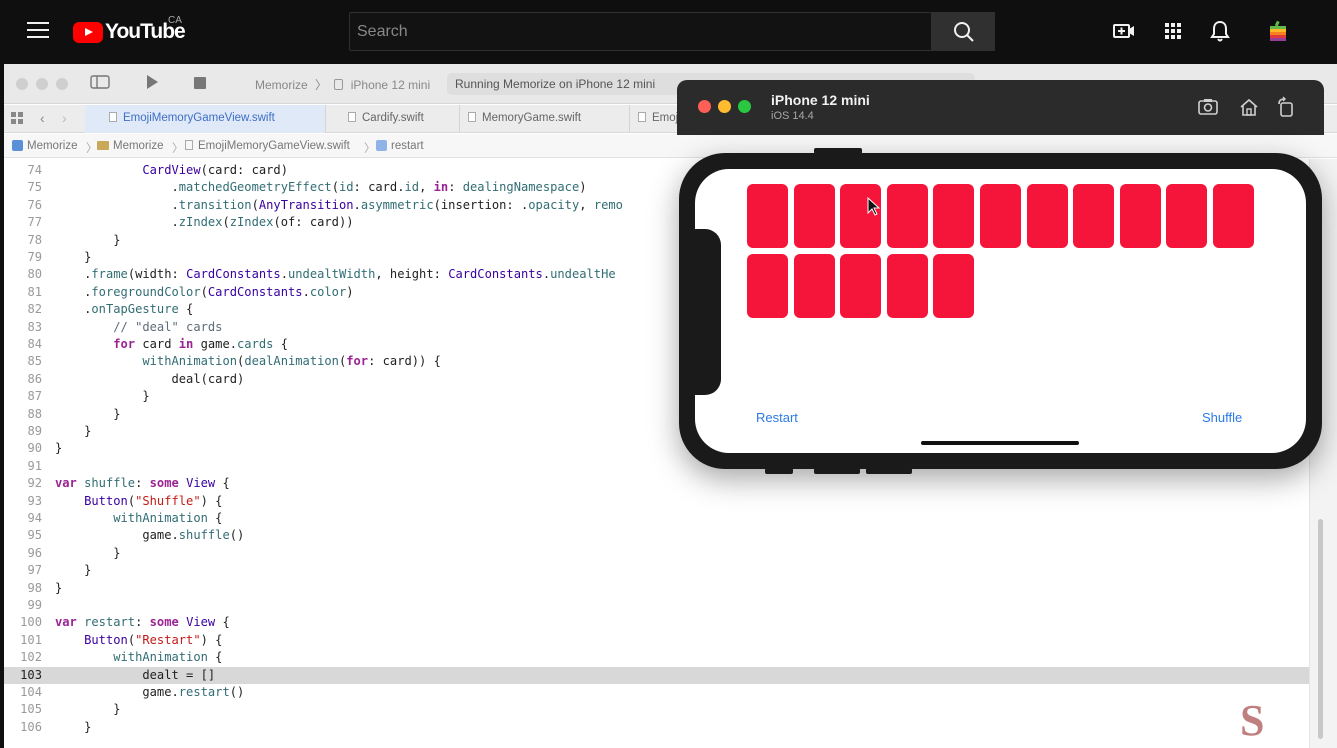  I want to click on related-items-icon, so click(17, 119).